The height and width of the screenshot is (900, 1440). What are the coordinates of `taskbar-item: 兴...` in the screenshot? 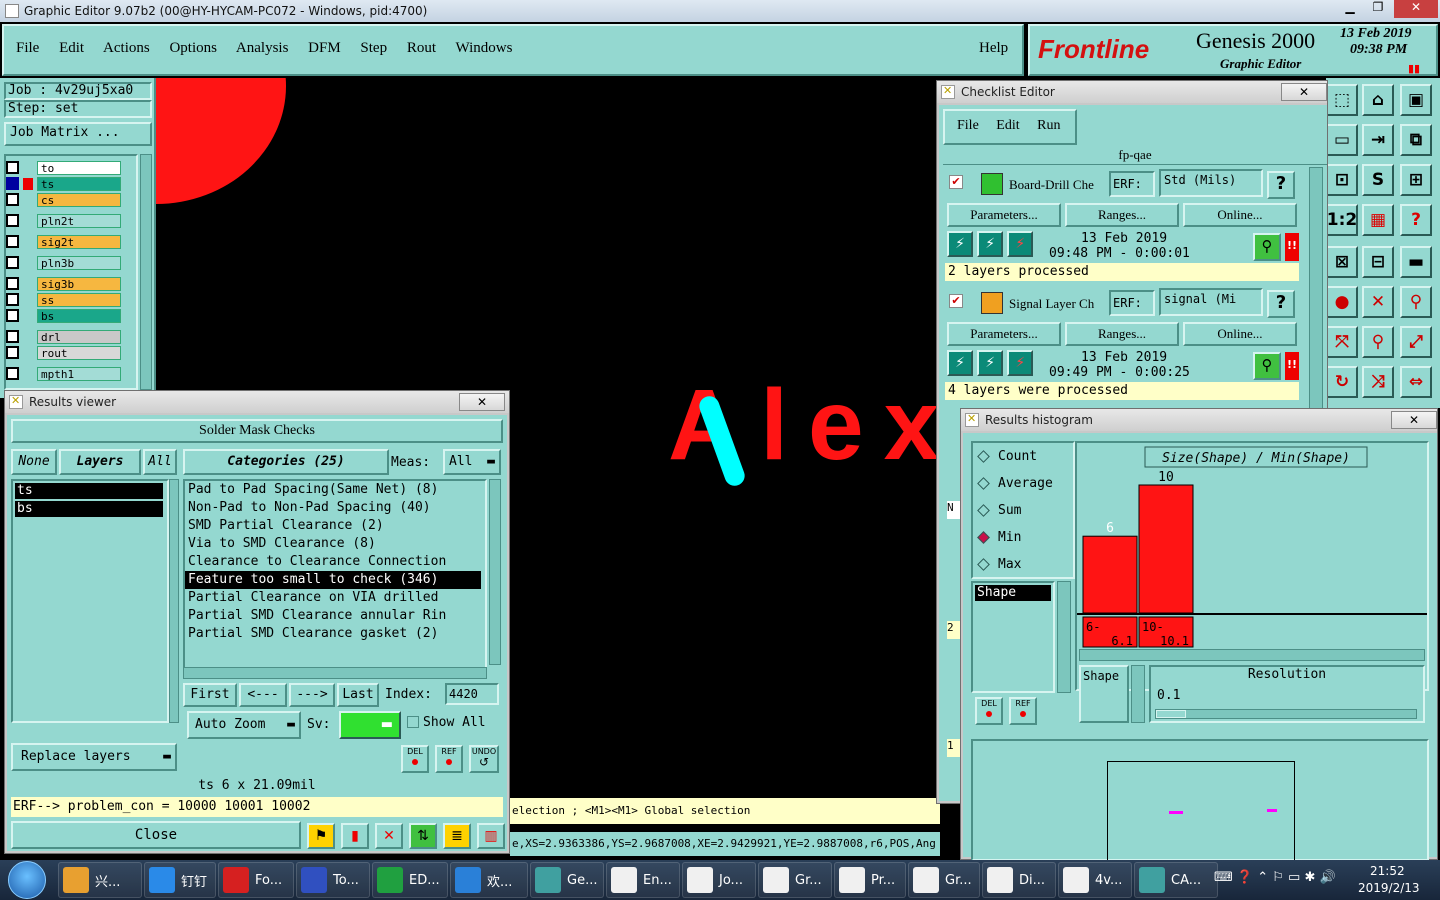 It's located at (100, 880).